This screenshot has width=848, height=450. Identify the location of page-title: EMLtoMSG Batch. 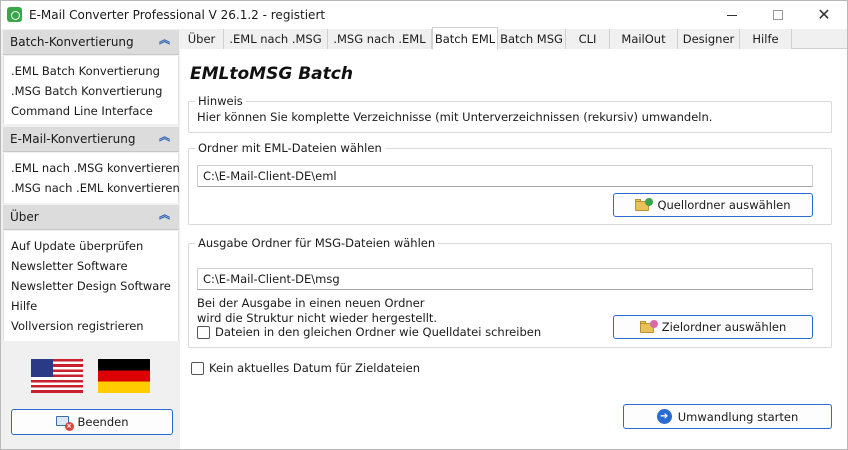
(271, 74).